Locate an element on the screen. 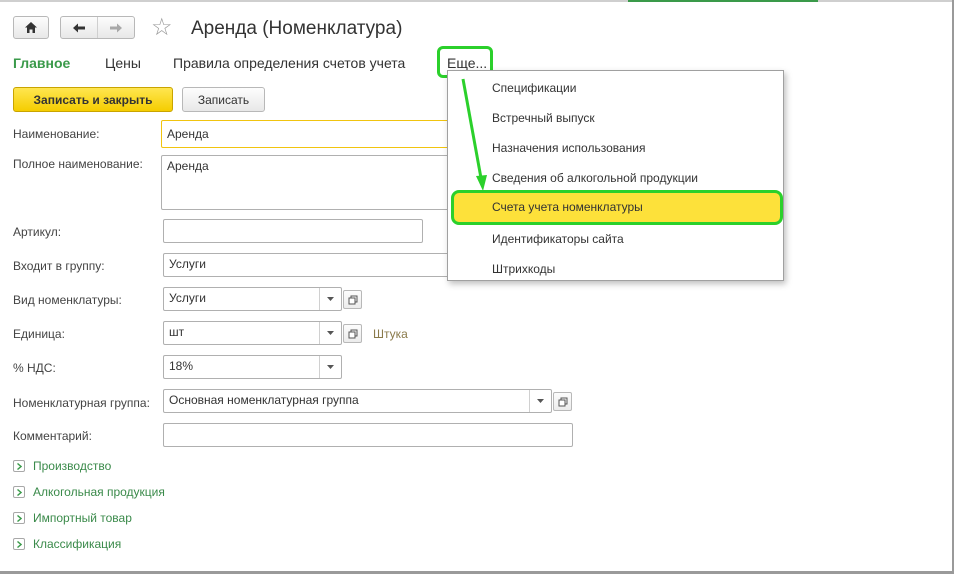 The image size is (954, 574). tab-prices: Цены is located at coordinates (123, 63).